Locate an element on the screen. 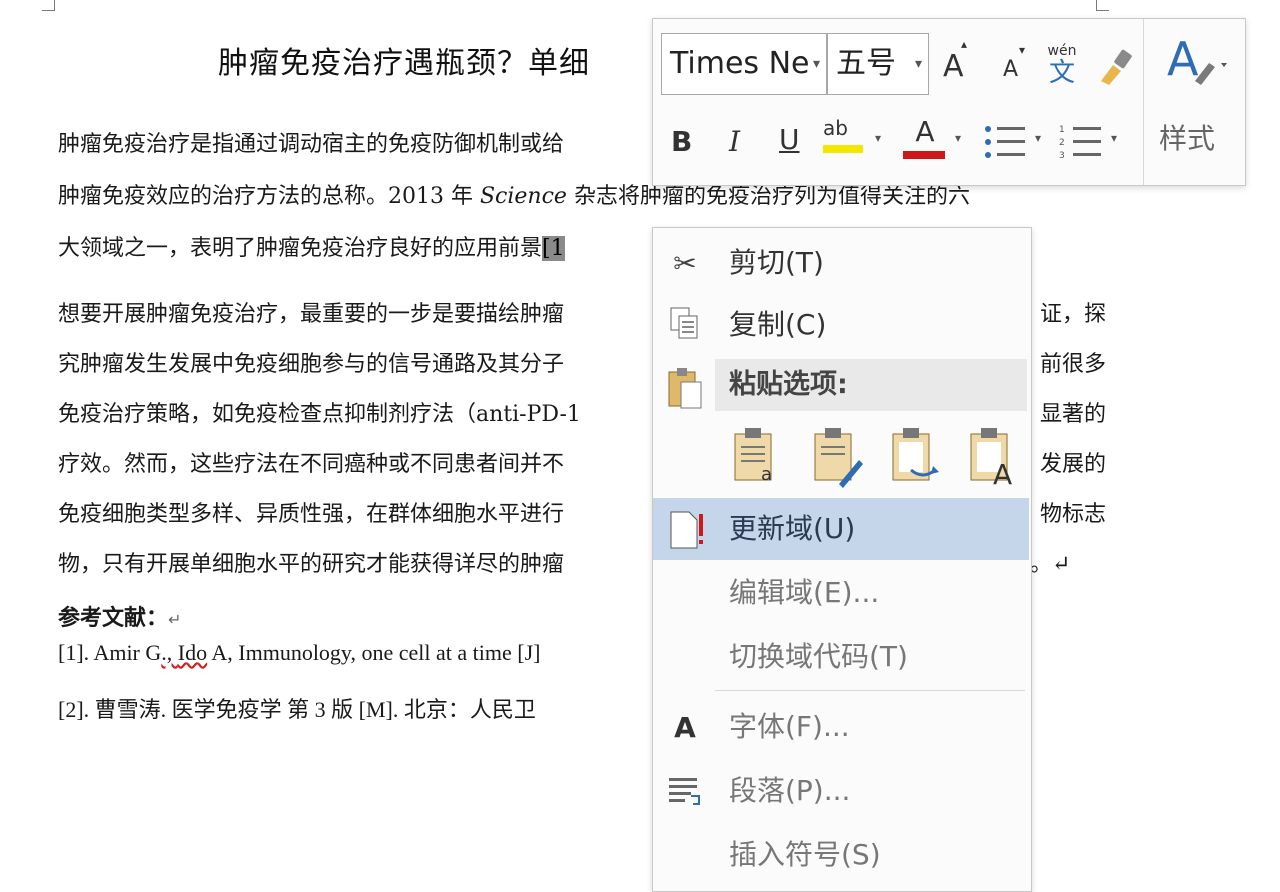 The height and width of the screenshot is (892, 1280). underline-button: U is located at coordinates (789, 139).